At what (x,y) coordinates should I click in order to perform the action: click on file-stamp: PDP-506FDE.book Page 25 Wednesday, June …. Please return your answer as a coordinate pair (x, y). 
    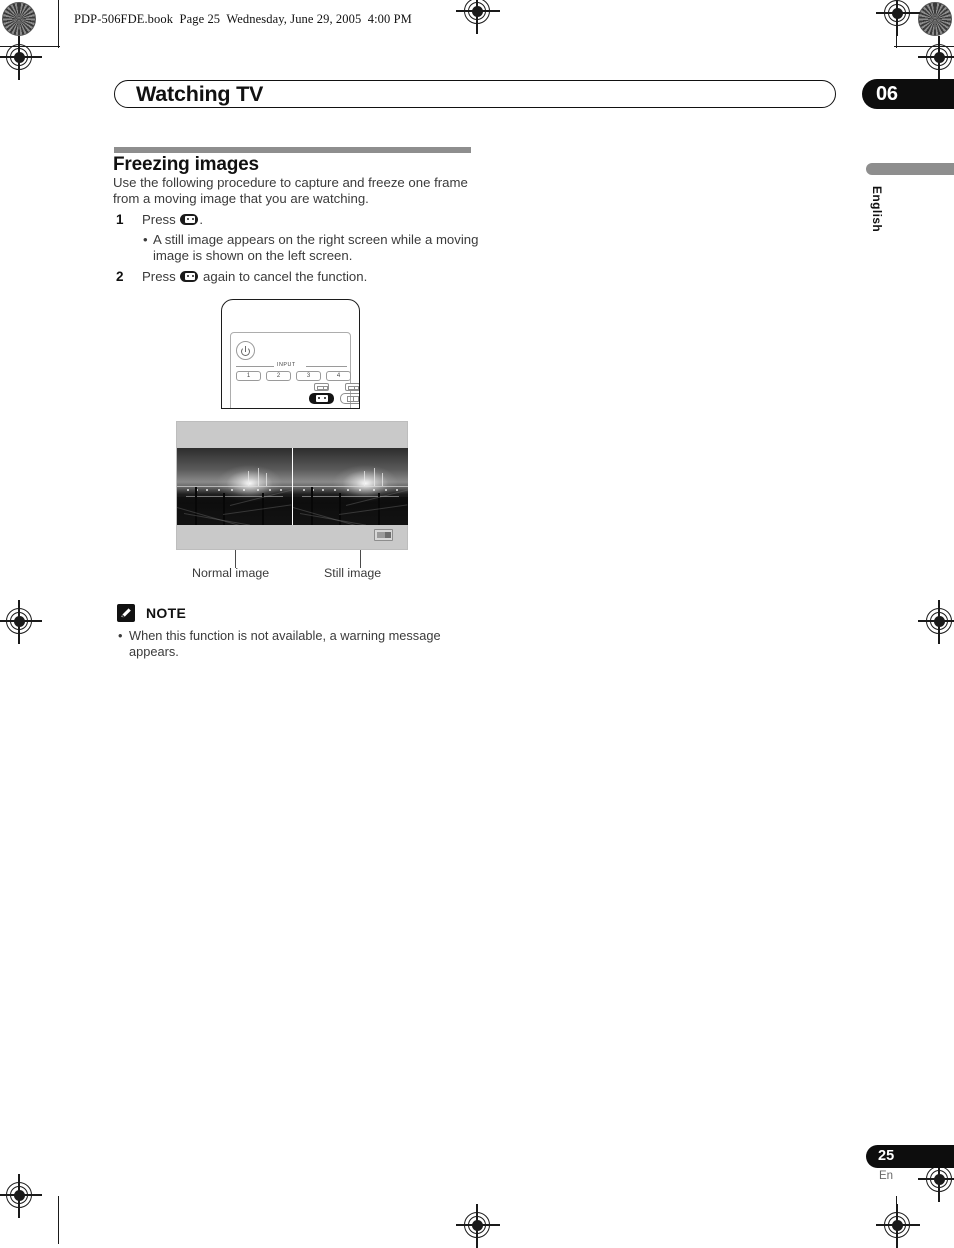
    Looking at the image, I should click on (243, 19).